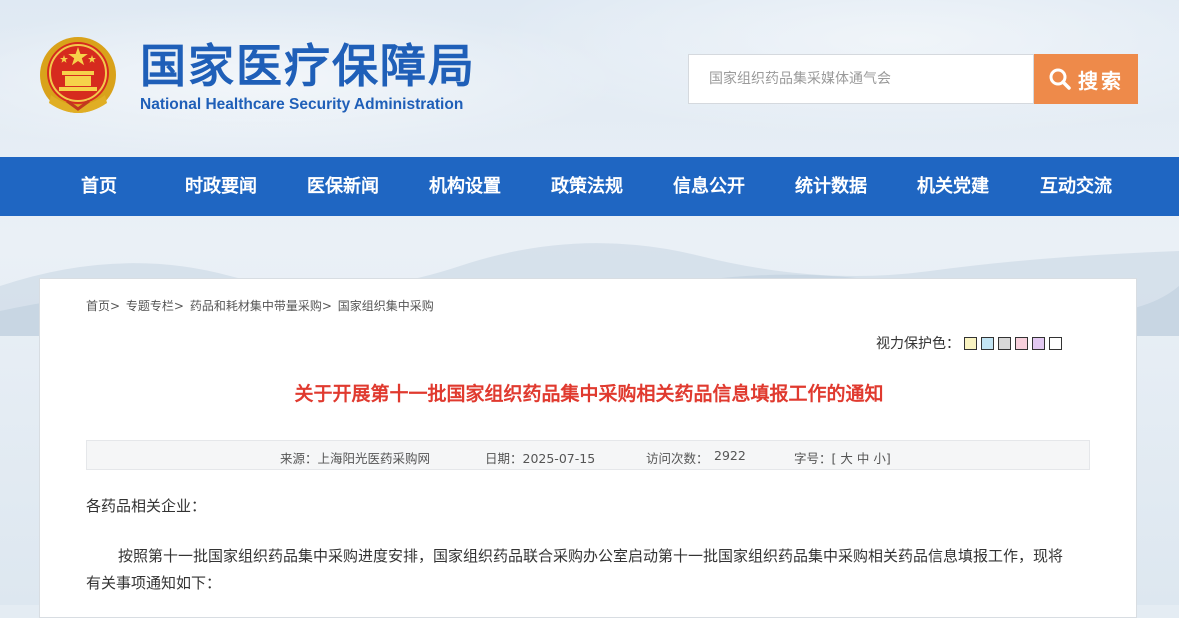  I want to click on article-visits-label: 访问次数：, so click(677, 458).